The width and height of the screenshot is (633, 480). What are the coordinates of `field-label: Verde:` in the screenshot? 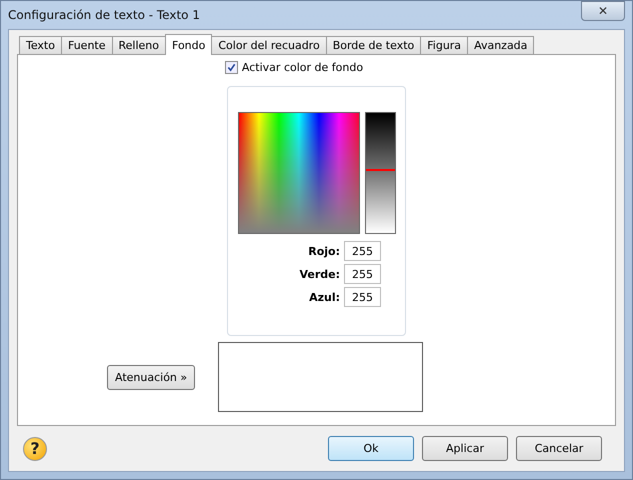 It's located at (319, 274).